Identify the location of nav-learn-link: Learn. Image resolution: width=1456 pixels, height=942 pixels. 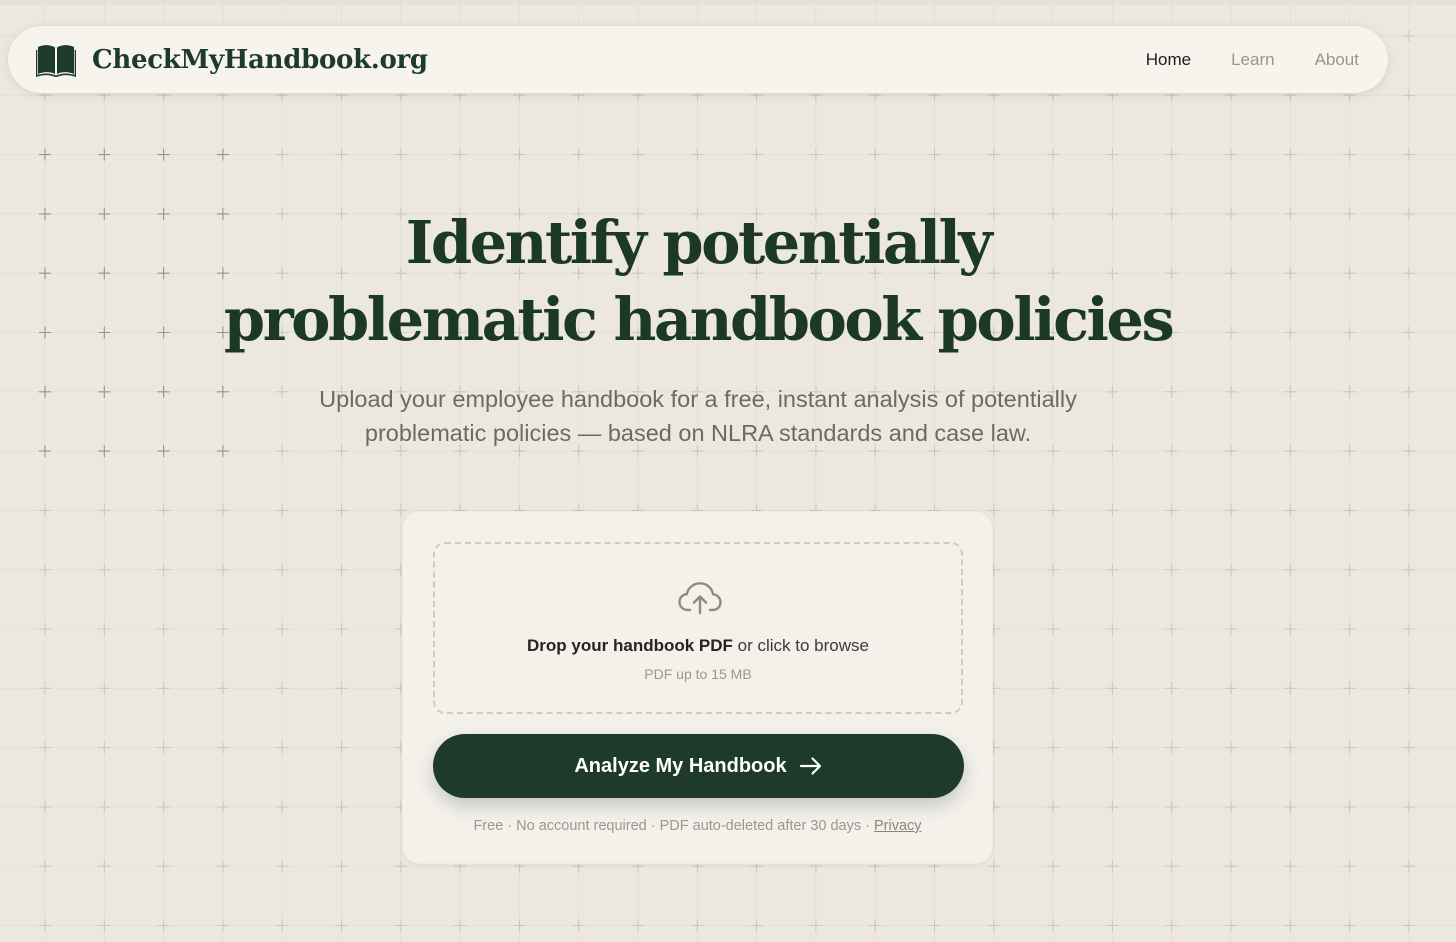
(1252, 60).